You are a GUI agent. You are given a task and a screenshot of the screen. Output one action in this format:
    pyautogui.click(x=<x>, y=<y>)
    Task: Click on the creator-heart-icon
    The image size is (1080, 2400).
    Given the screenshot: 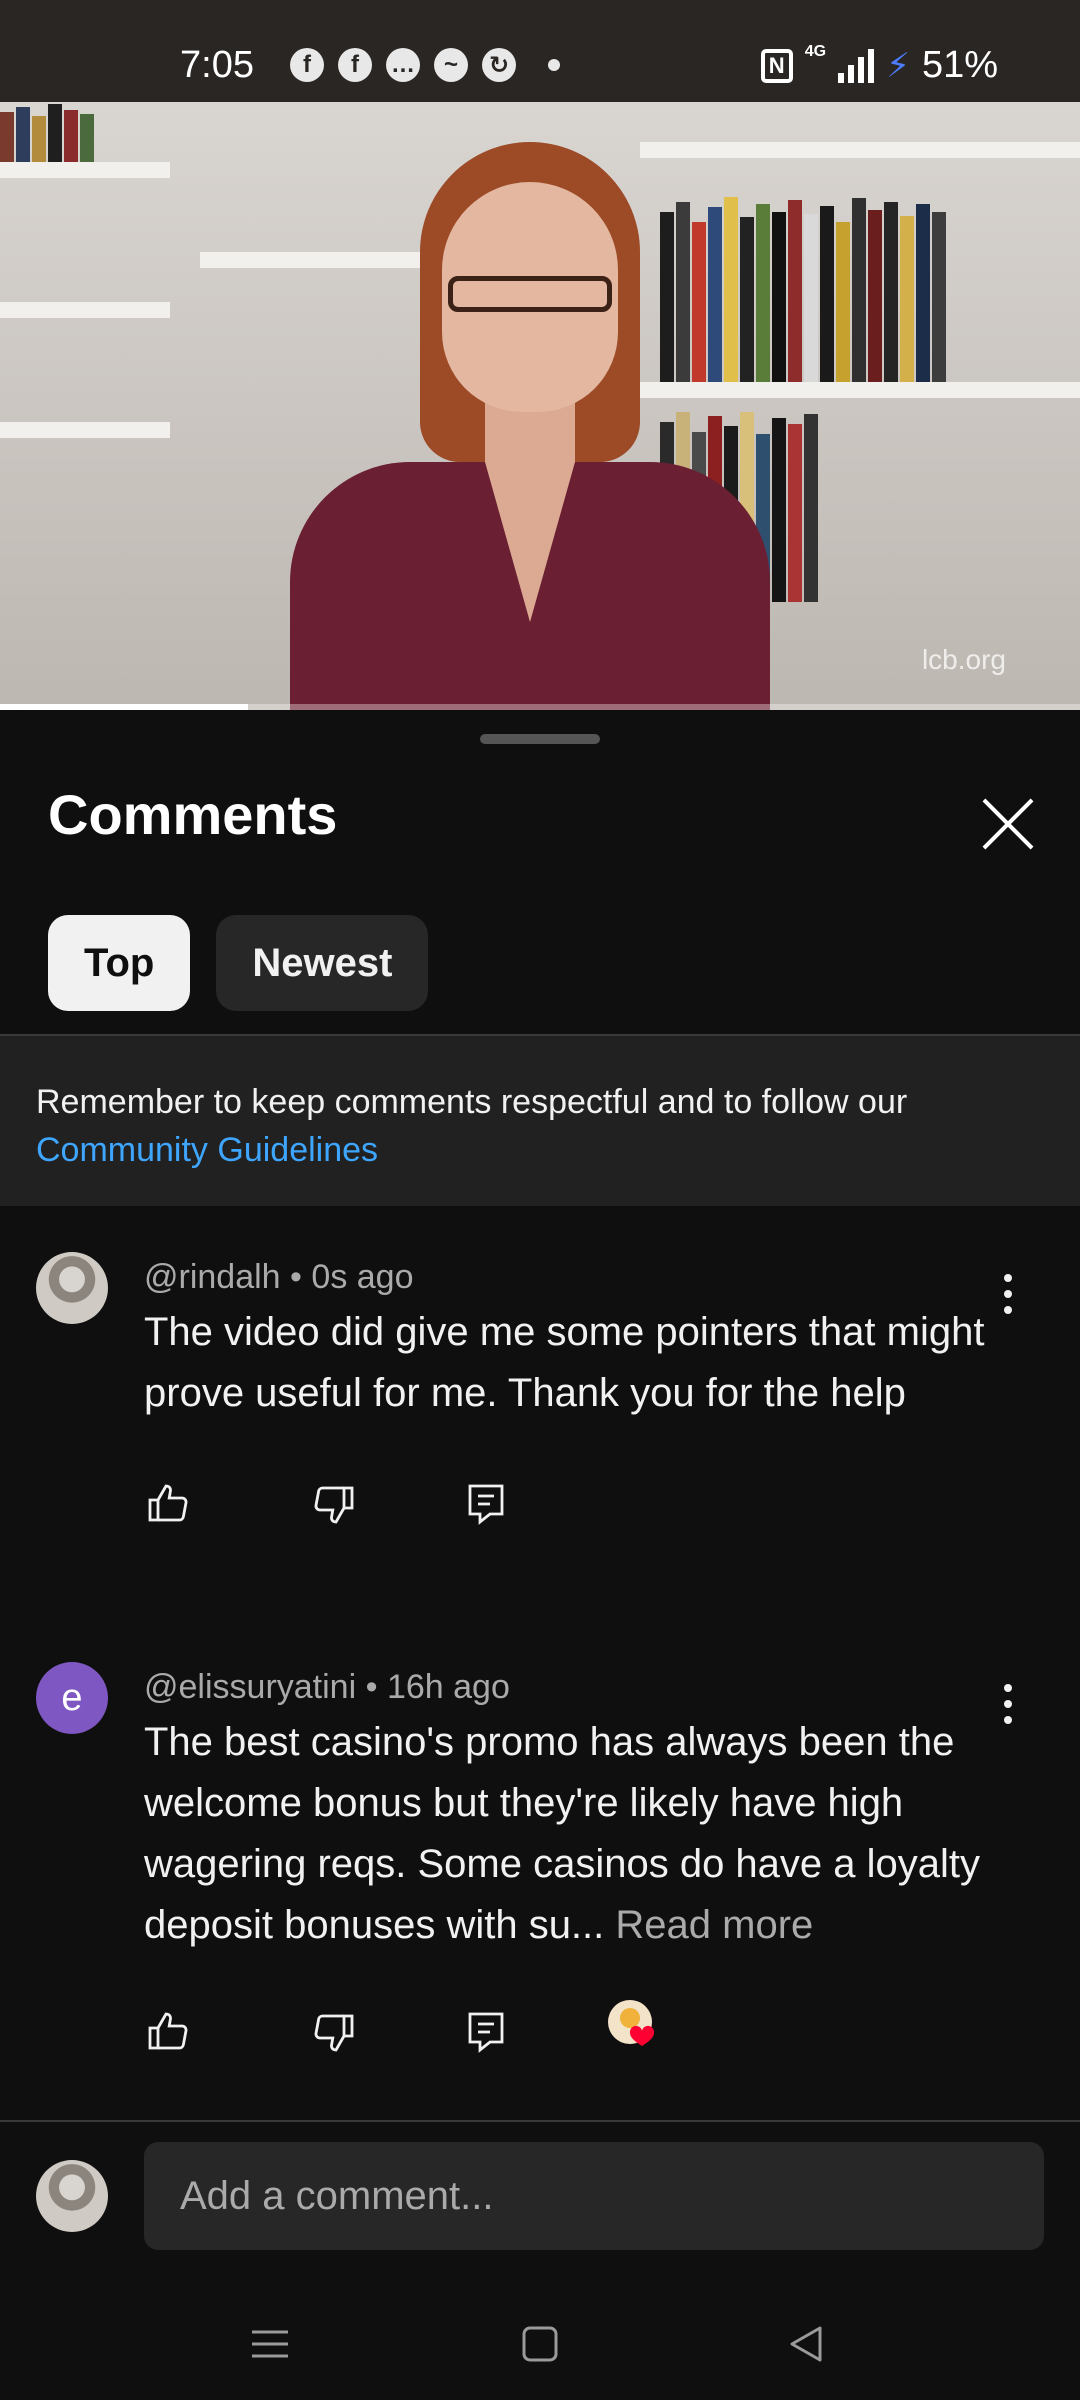 What is the action you would take?
    pyautogui.click(x=634, y=2026)
    